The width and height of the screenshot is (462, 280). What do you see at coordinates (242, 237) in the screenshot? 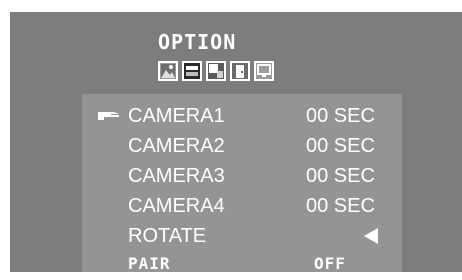
I see `menu-item-rotate: ROTATE` at bounding box center [242, 237].